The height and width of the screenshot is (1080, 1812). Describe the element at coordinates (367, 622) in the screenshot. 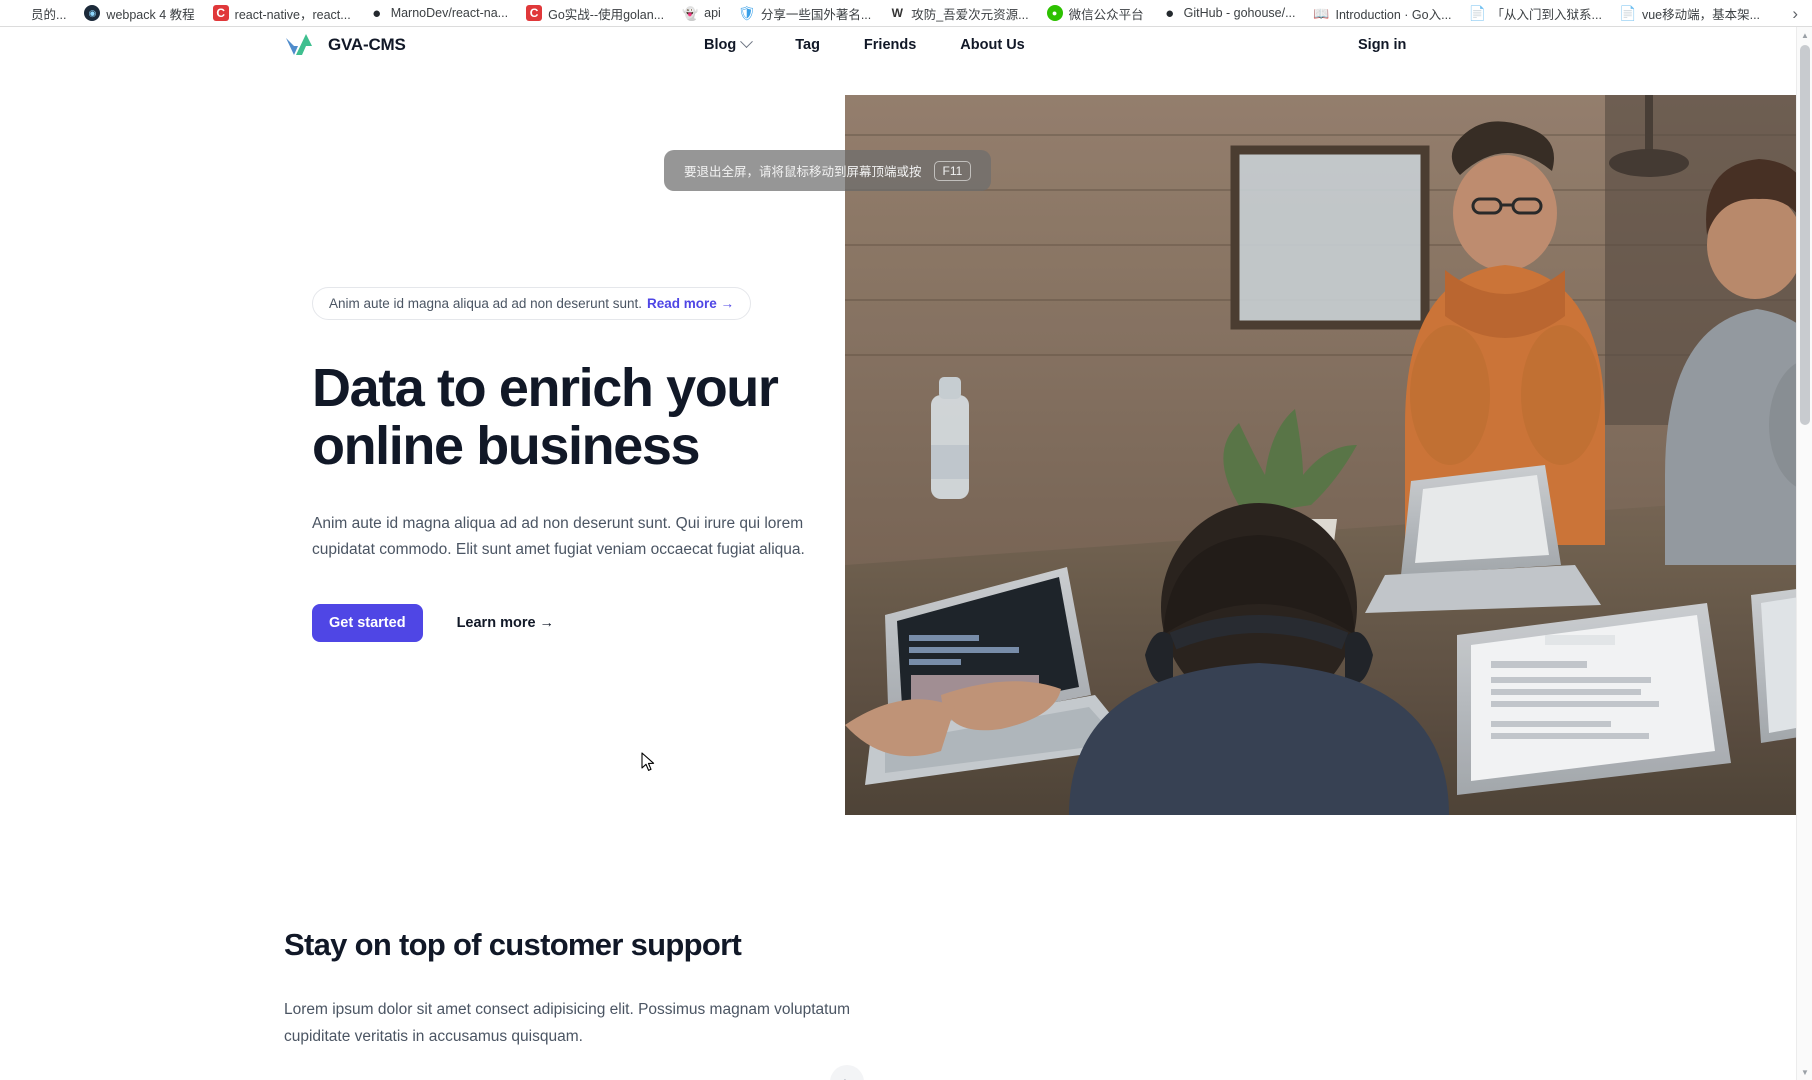

I see `get-started-button: Get started` at that location.